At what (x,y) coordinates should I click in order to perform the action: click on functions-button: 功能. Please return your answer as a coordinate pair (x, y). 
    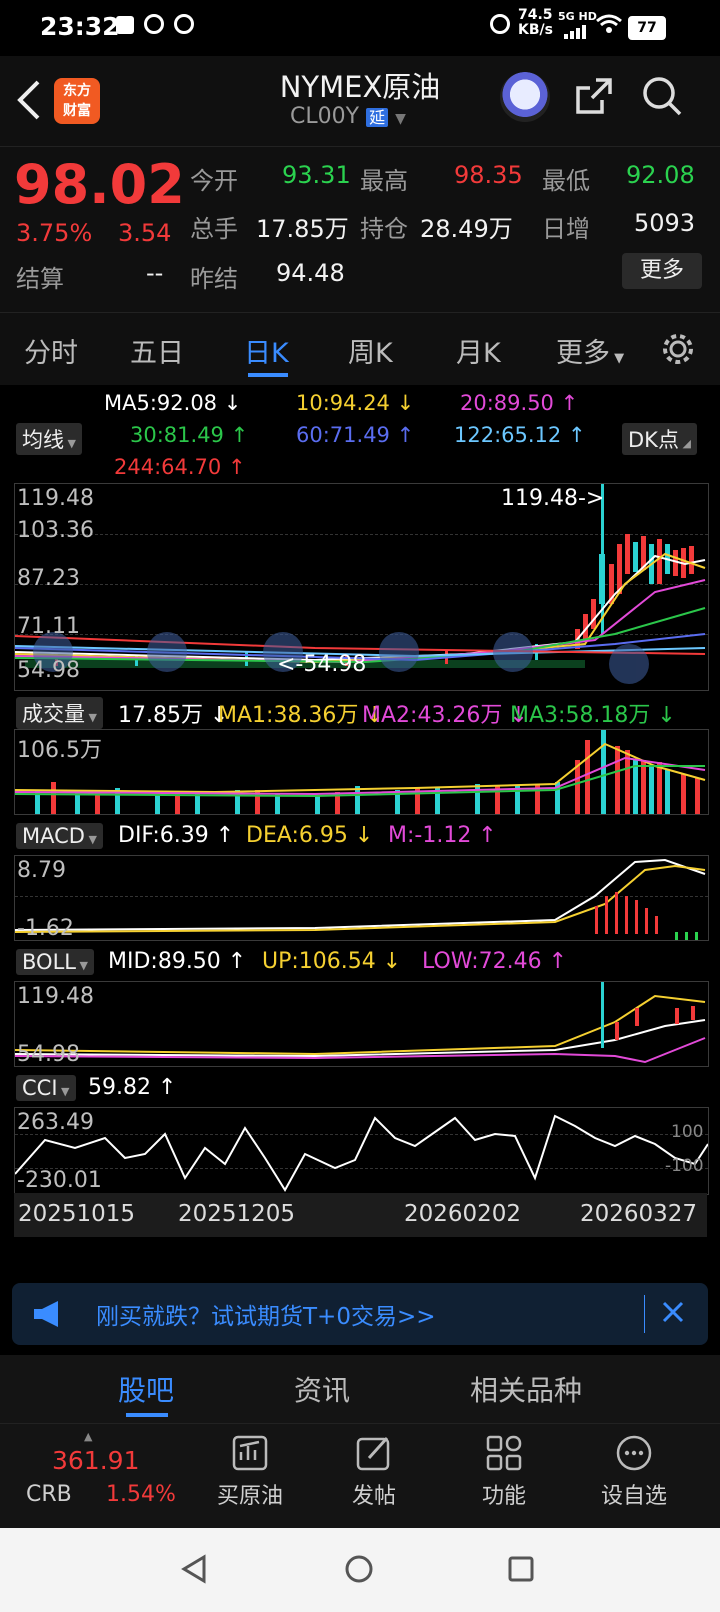
    Looking at the image, I should click on (504, 1472).